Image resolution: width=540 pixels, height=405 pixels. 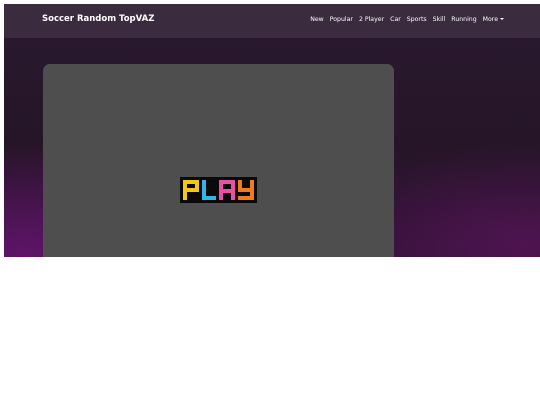 I want to click on nav-item-skill: Skill, so click(x=439, y=19).